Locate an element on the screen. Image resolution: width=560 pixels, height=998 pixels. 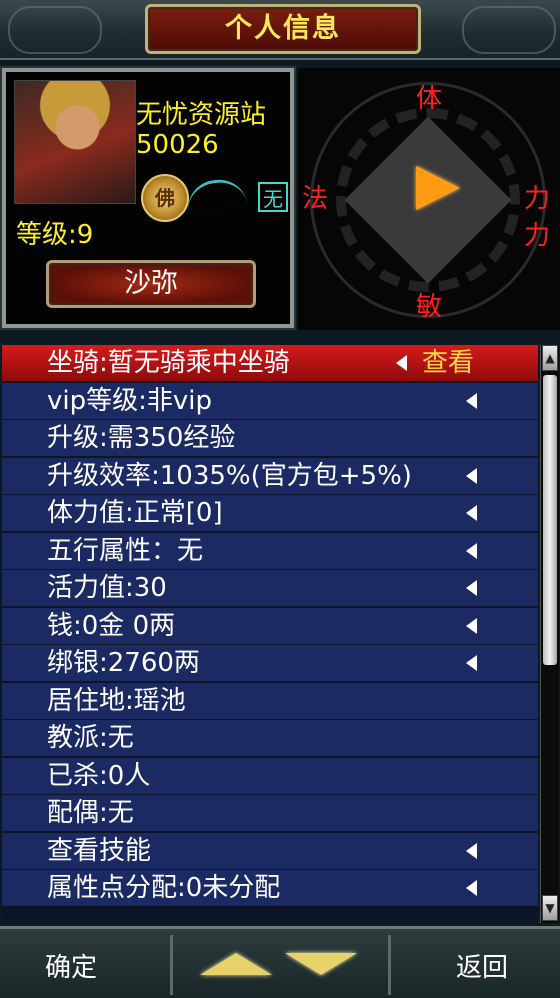
list-item-label: 属性点分配:0未分配 is located at coordinates (164, 888).